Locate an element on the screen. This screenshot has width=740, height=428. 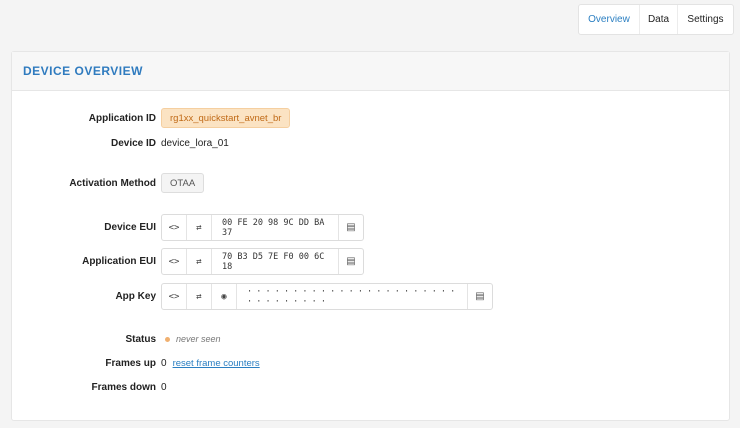
application-eui-value: 70 B3 D5 7E F0 00 6C 18 is located at coordinates (275, 261).